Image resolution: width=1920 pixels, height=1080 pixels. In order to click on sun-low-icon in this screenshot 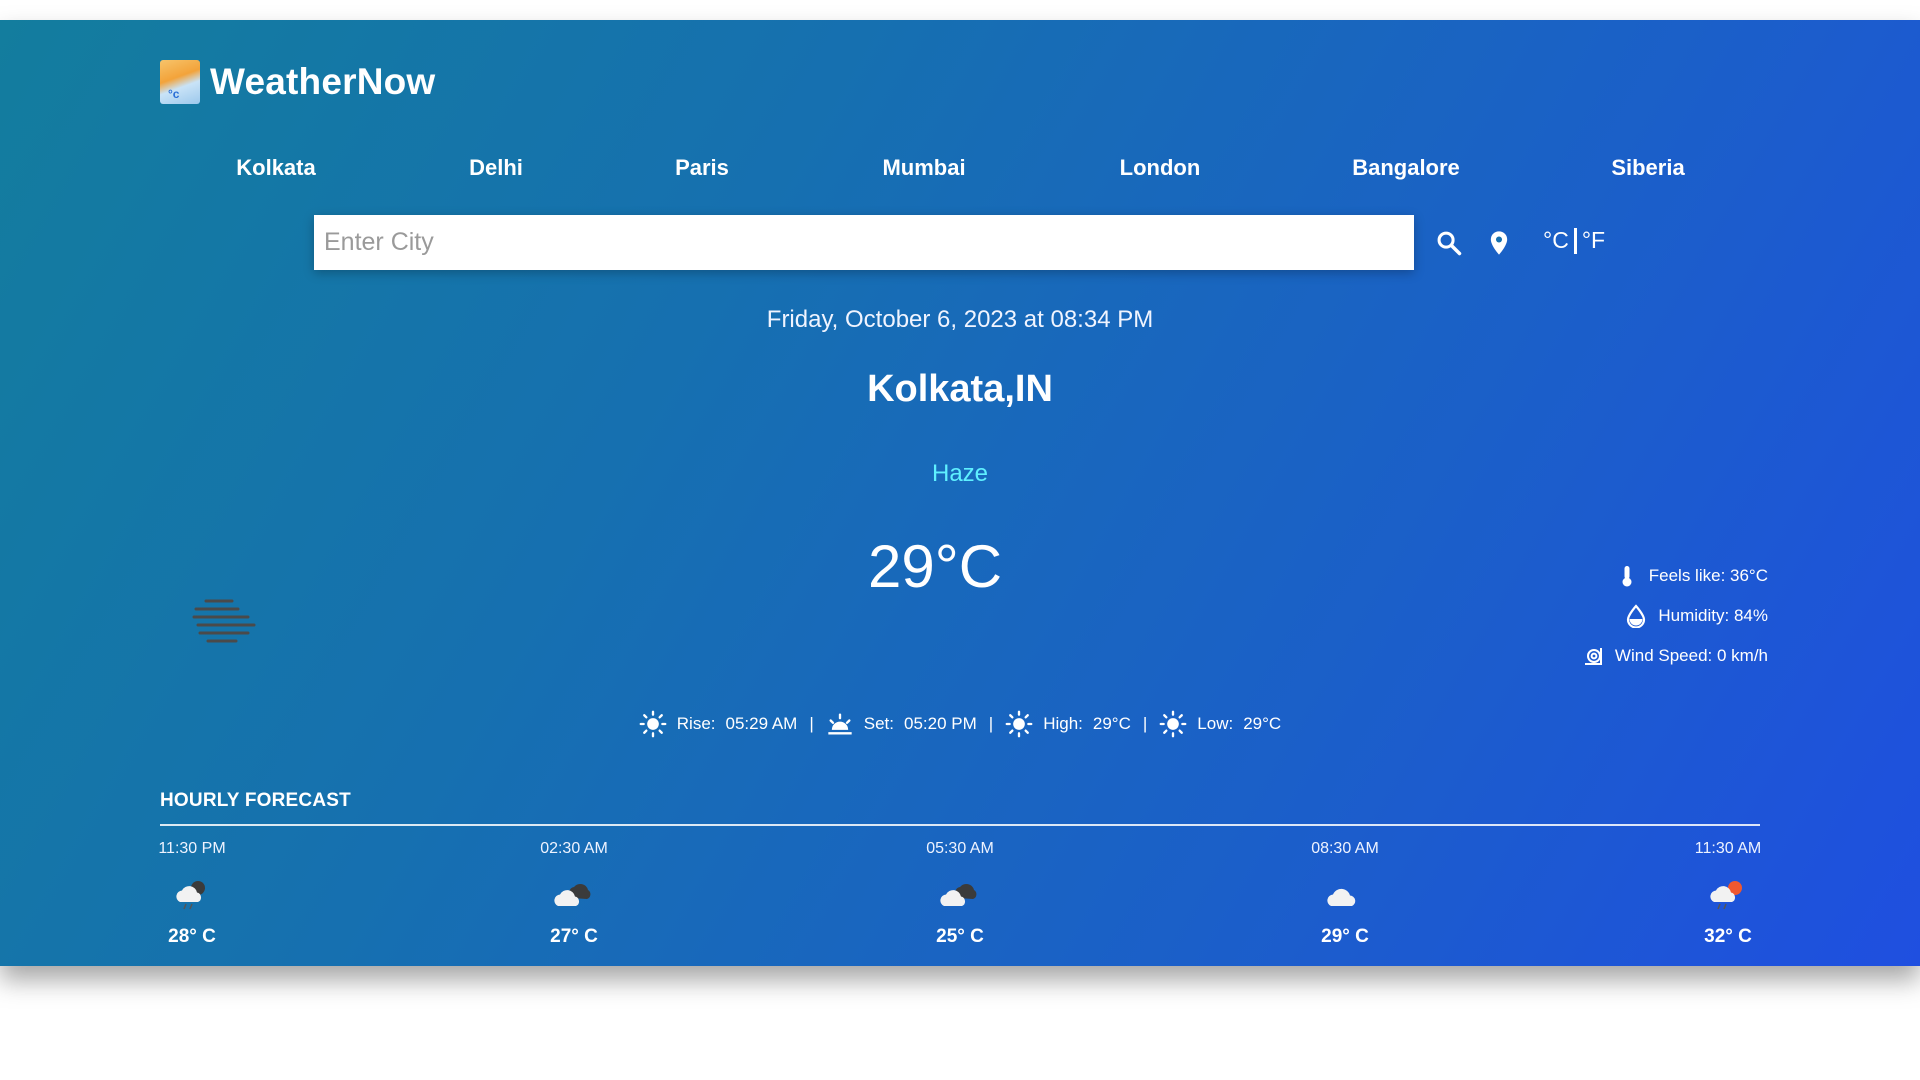, I will do `click(1173, 724)`.